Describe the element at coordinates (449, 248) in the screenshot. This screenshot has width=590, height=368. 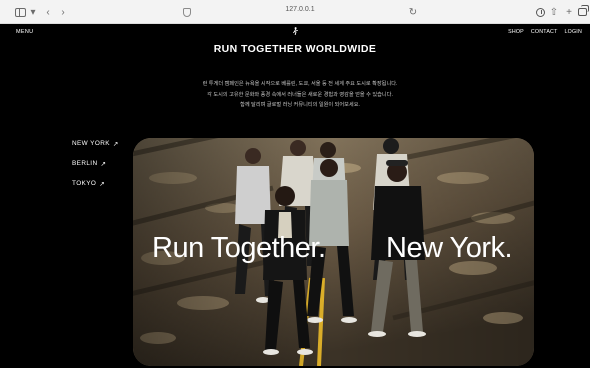
I see `hero-headline-right: New York.` at that location.